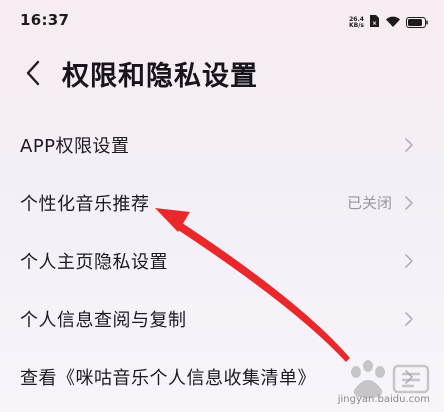 The height and width of the screenshot is (412, 444). What do you see at coordinates (94, 262) in the screenshot?
I see `setting-label: 个人主页隐私设置` at bounding box center [94, 262].